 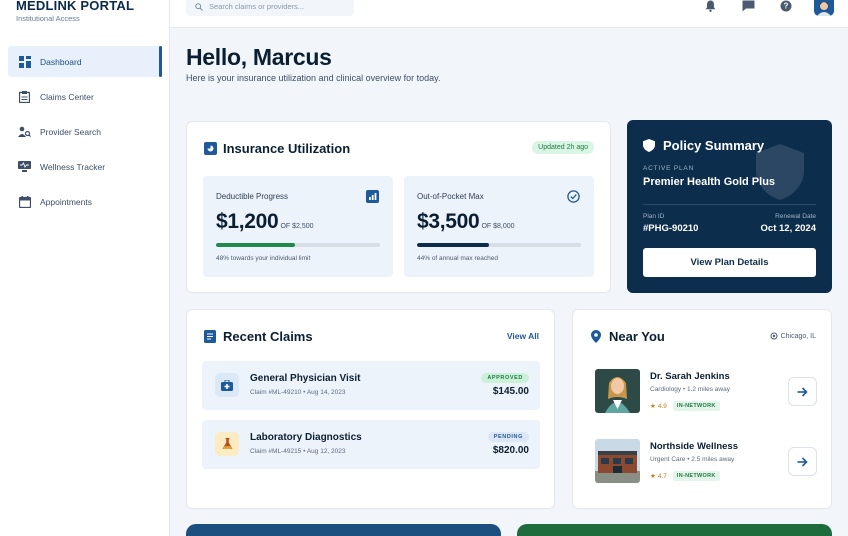 What do you see at coordinates (795, 216) in the screenshot?
I see `renewal-label: Renewal Date` at bounding box center [795, 216].